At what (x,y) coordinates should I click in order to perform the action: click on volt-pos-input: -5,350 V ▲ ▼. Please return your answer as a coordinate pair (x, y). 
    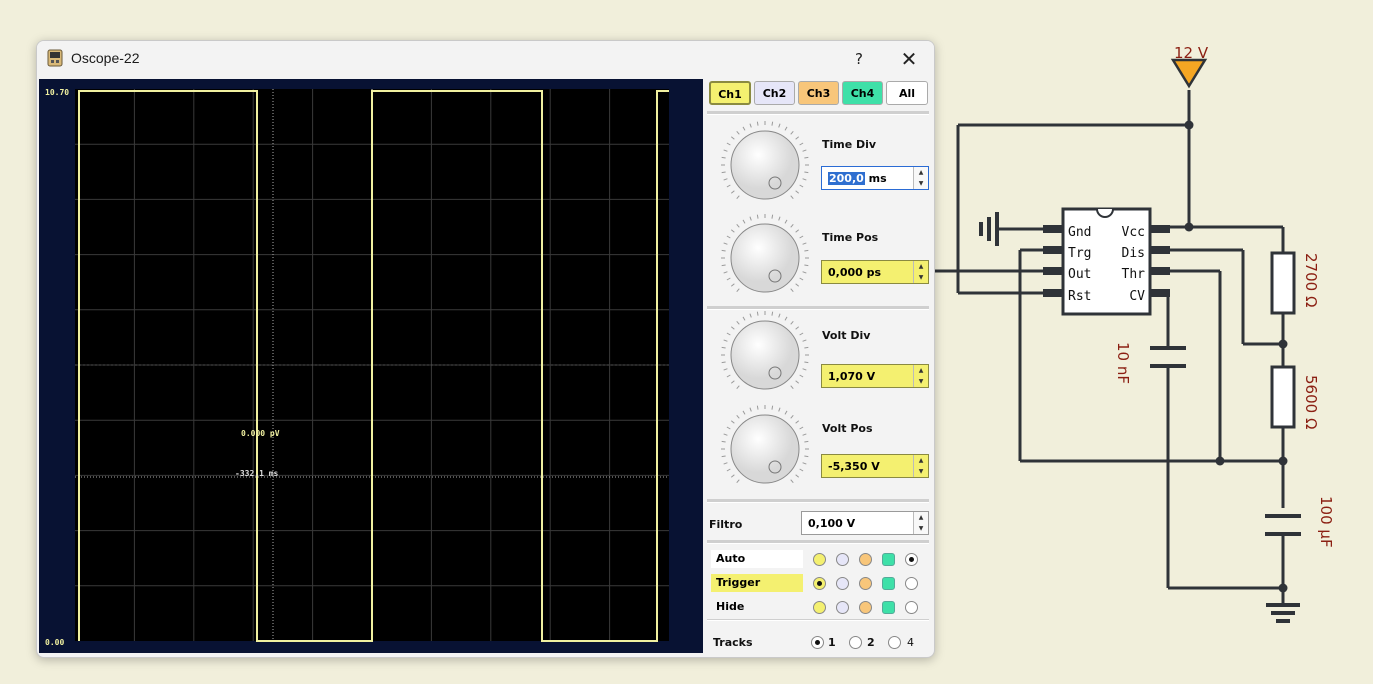
    Looking at the image, I should click on (875, 466).